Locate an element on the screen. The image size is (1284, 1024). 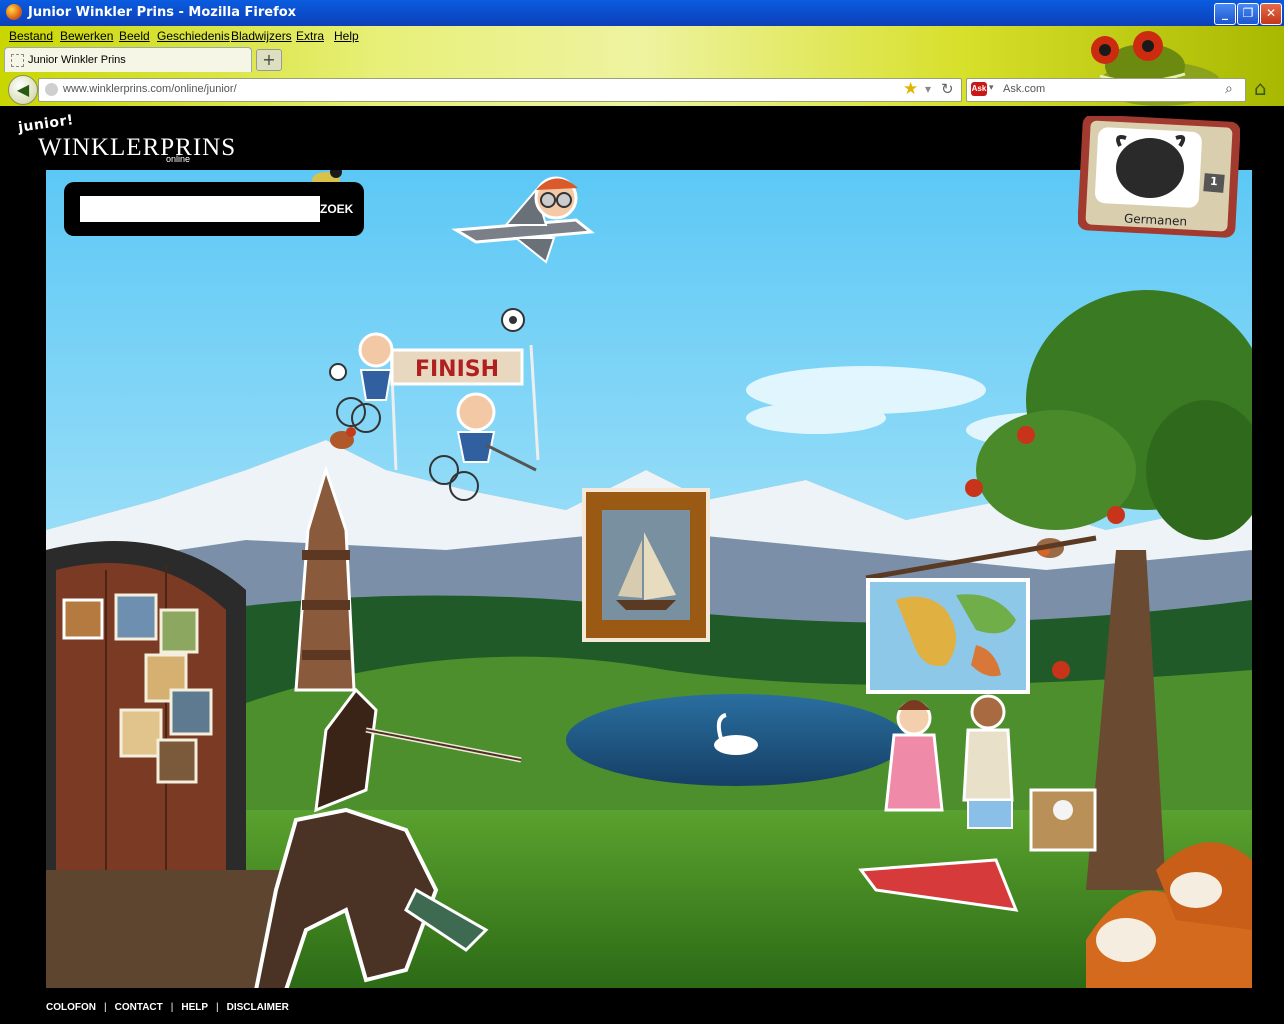
home-icon: ⌂ is located at coordinates (1260, 88).